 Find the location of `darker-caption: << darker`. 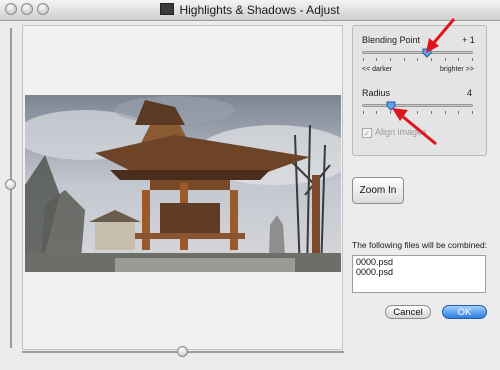

darker-caption: << darker is located at coordinates (377, 69).